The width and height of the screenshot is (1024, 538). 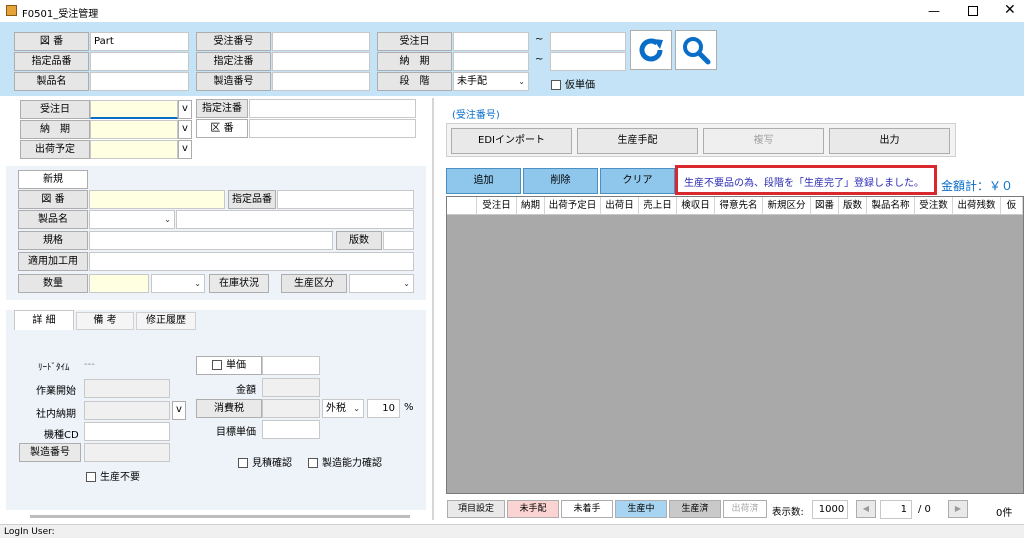 What do you see at coordinates (491, 41) in the screenshot?
I see `juchubi-from-input` at bounding box center [491, 41].